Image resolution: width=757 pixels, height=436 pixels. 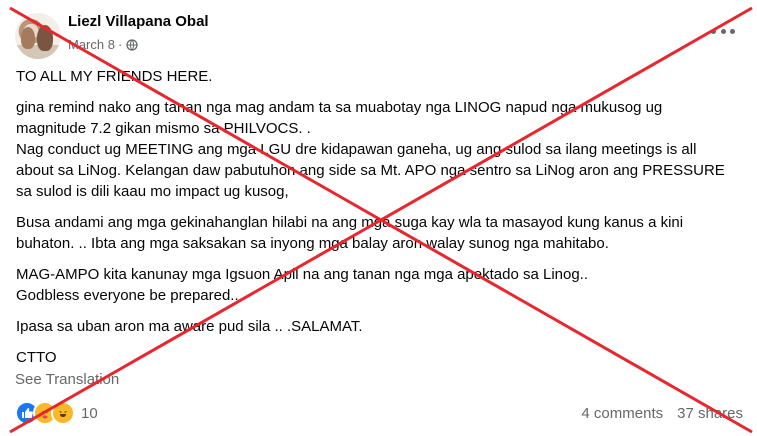 What do you see at coordinates (381, 357) in the screenshot?
I see `post-paragraph: CTTO` at bounding box center [381, 357].